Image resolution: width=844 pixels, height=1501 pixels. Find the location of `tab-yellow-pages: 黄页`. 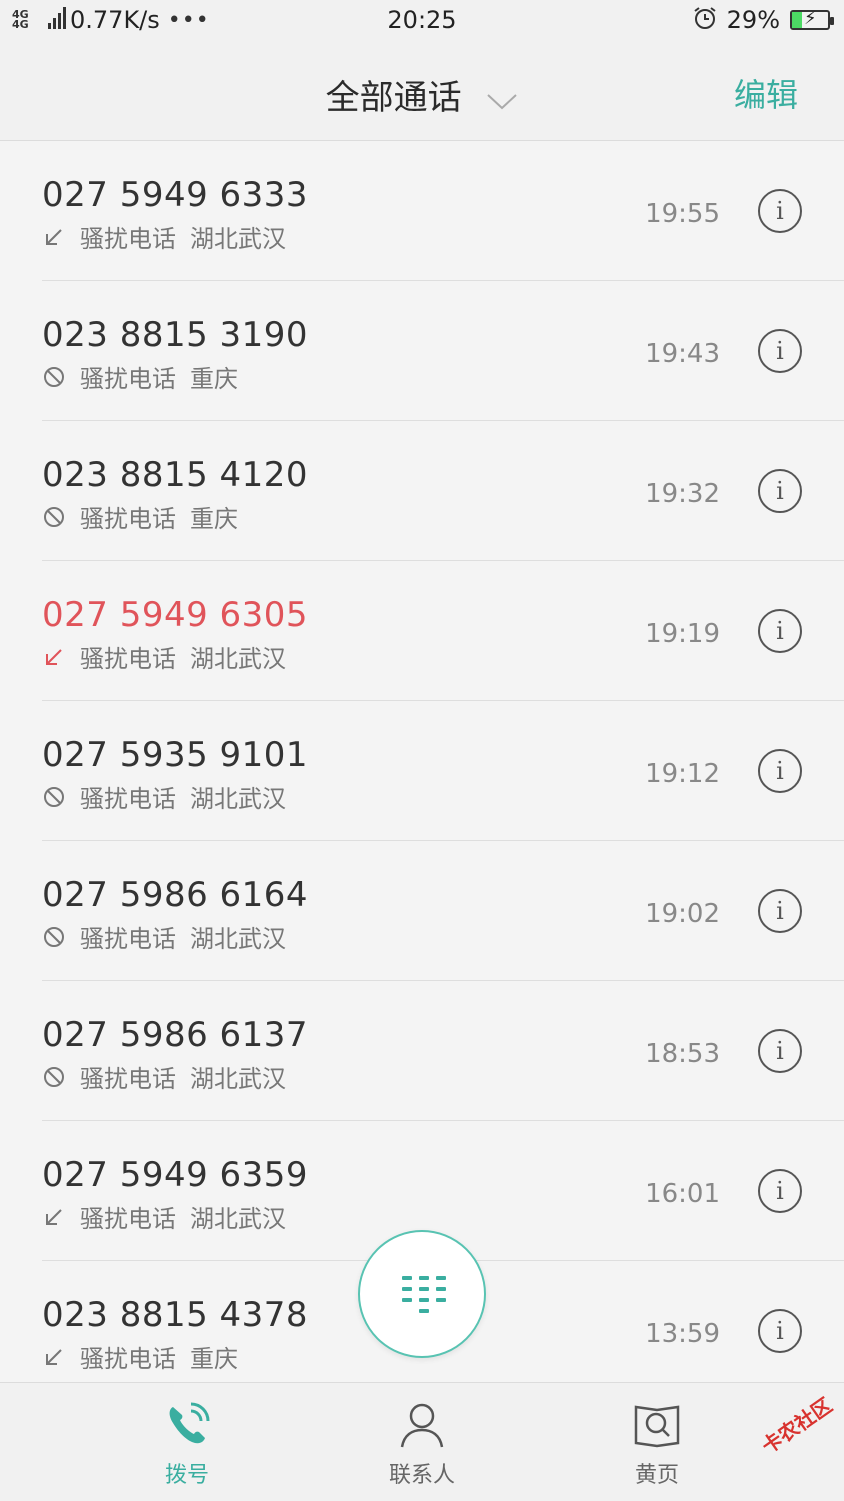

tab-yellow-pages: 黄页 is located at coordinates (657, 1442).